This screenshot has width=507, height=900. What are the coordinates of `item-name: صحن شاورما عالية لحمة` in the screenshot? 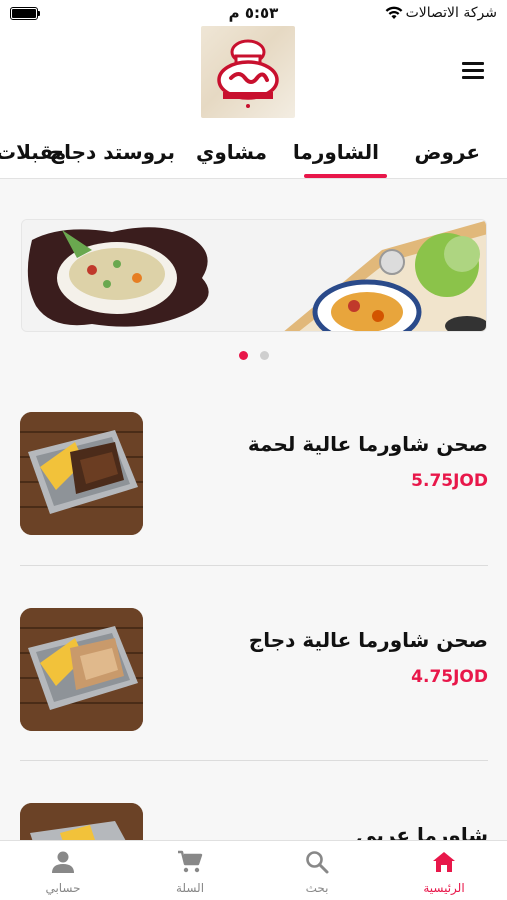 It's located at (367, 444).